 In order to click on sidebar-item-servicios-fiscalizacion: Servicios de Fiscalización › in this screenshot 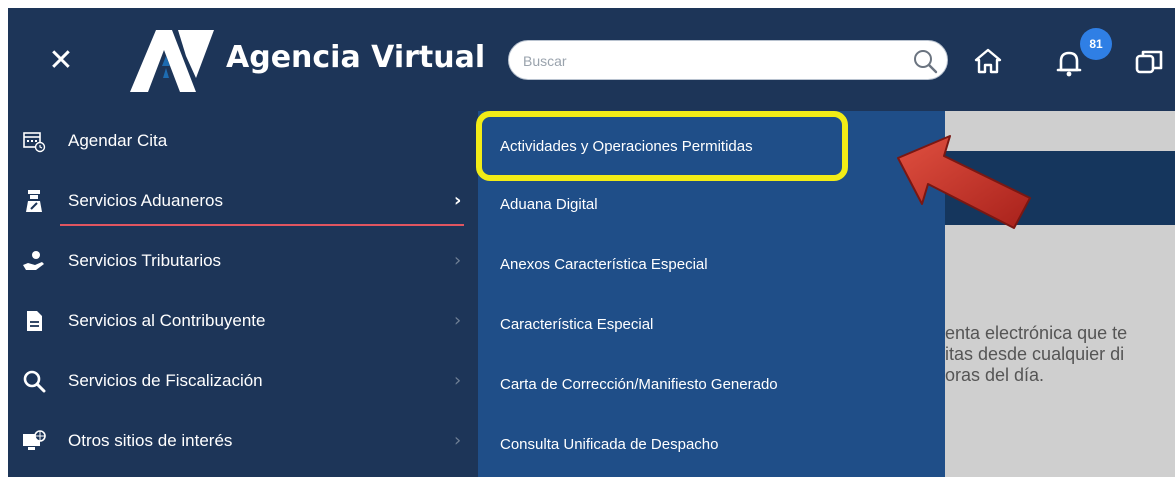, I will do `click(243, 381)`.